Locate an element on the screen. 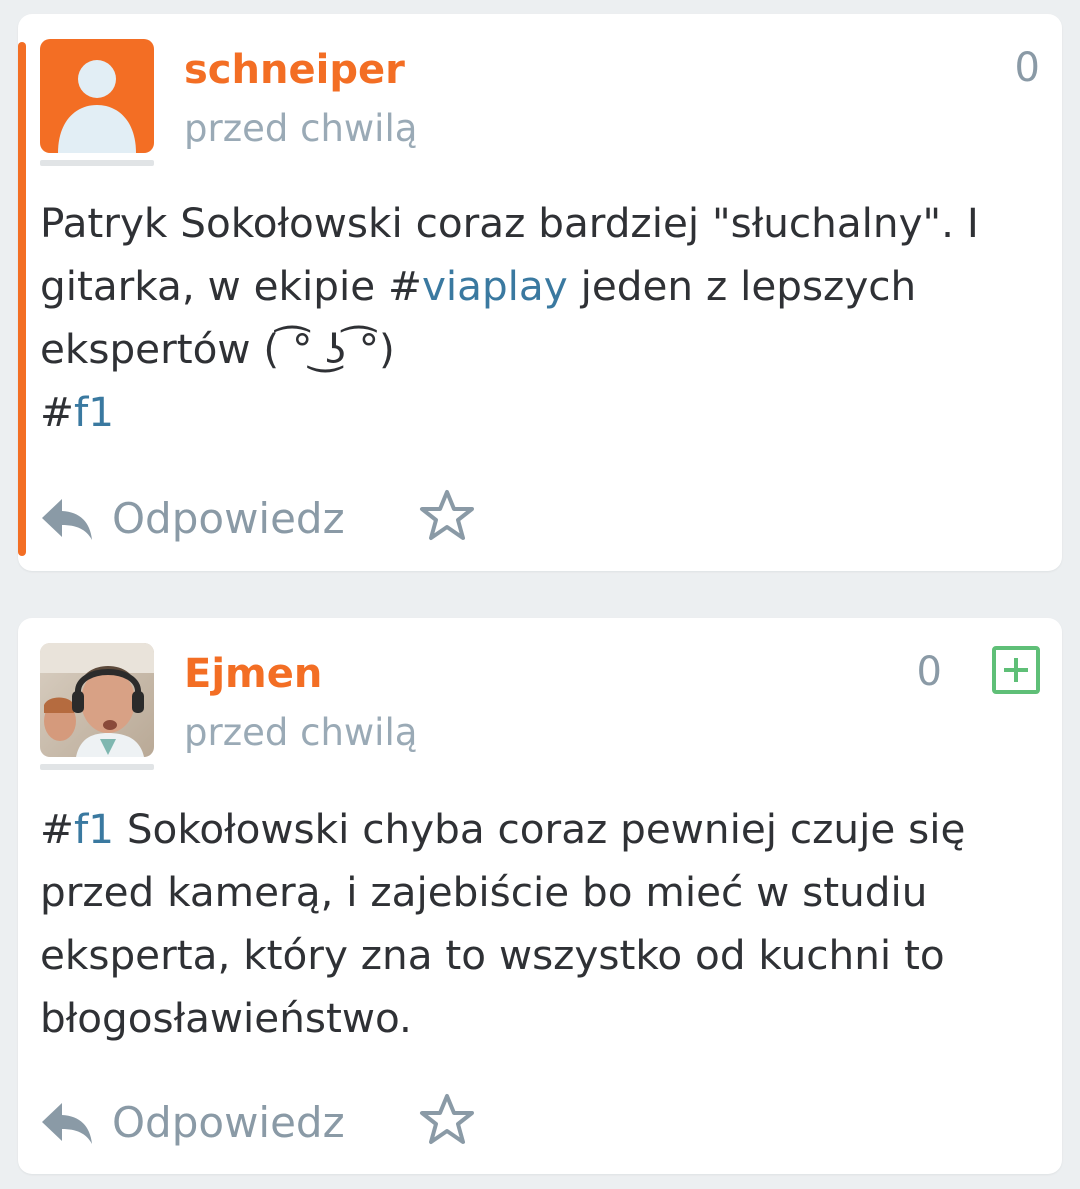  author-name: Ejmen is located at coordinates (253, 674).